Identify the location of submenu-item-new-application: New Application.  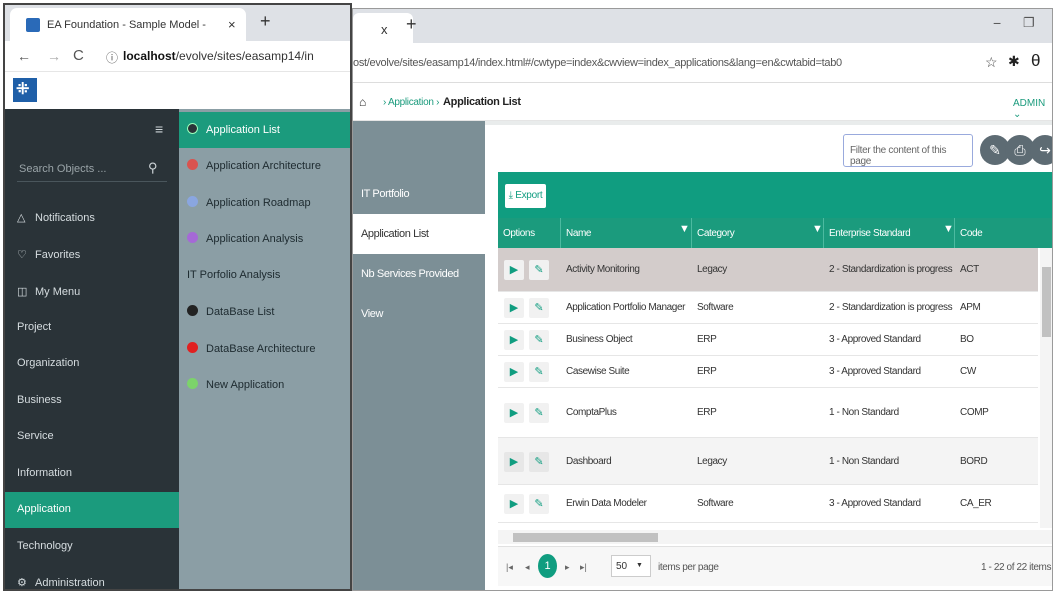
(264, 385).